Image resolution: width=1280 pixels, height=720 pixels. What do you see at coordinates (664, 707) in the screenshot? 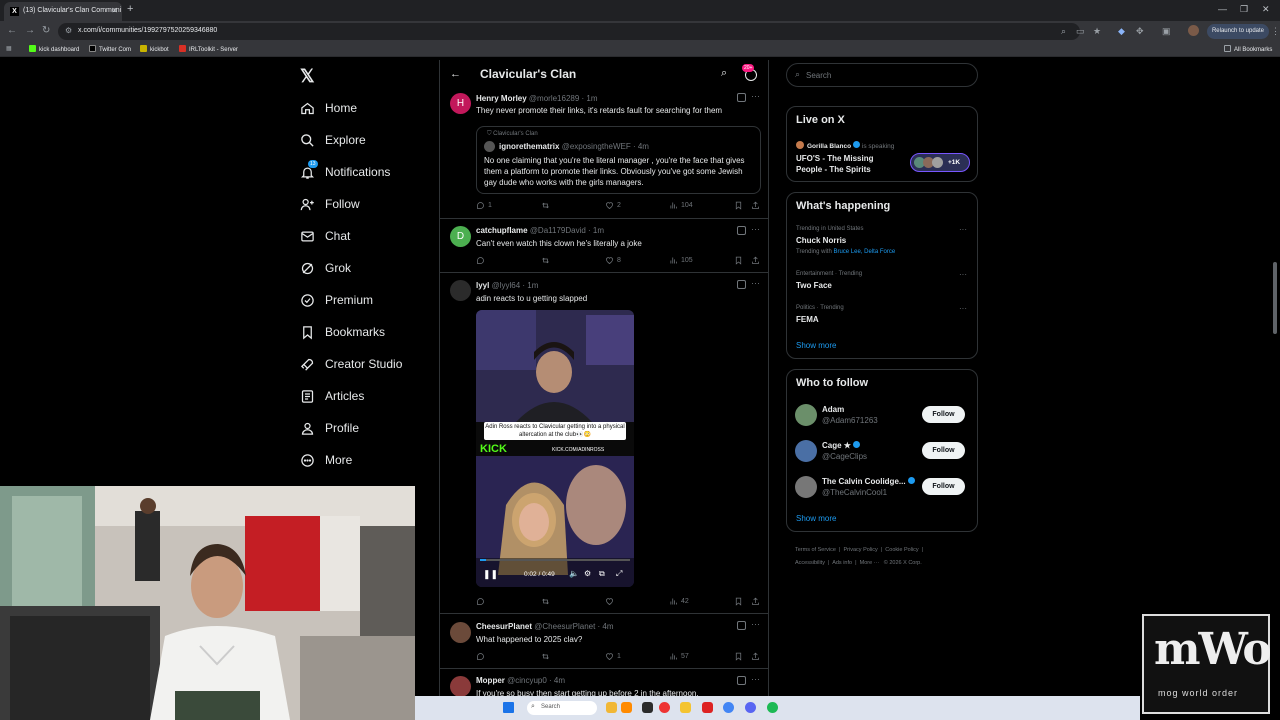
I see `obs-icon` at bounding box center [664, 707].